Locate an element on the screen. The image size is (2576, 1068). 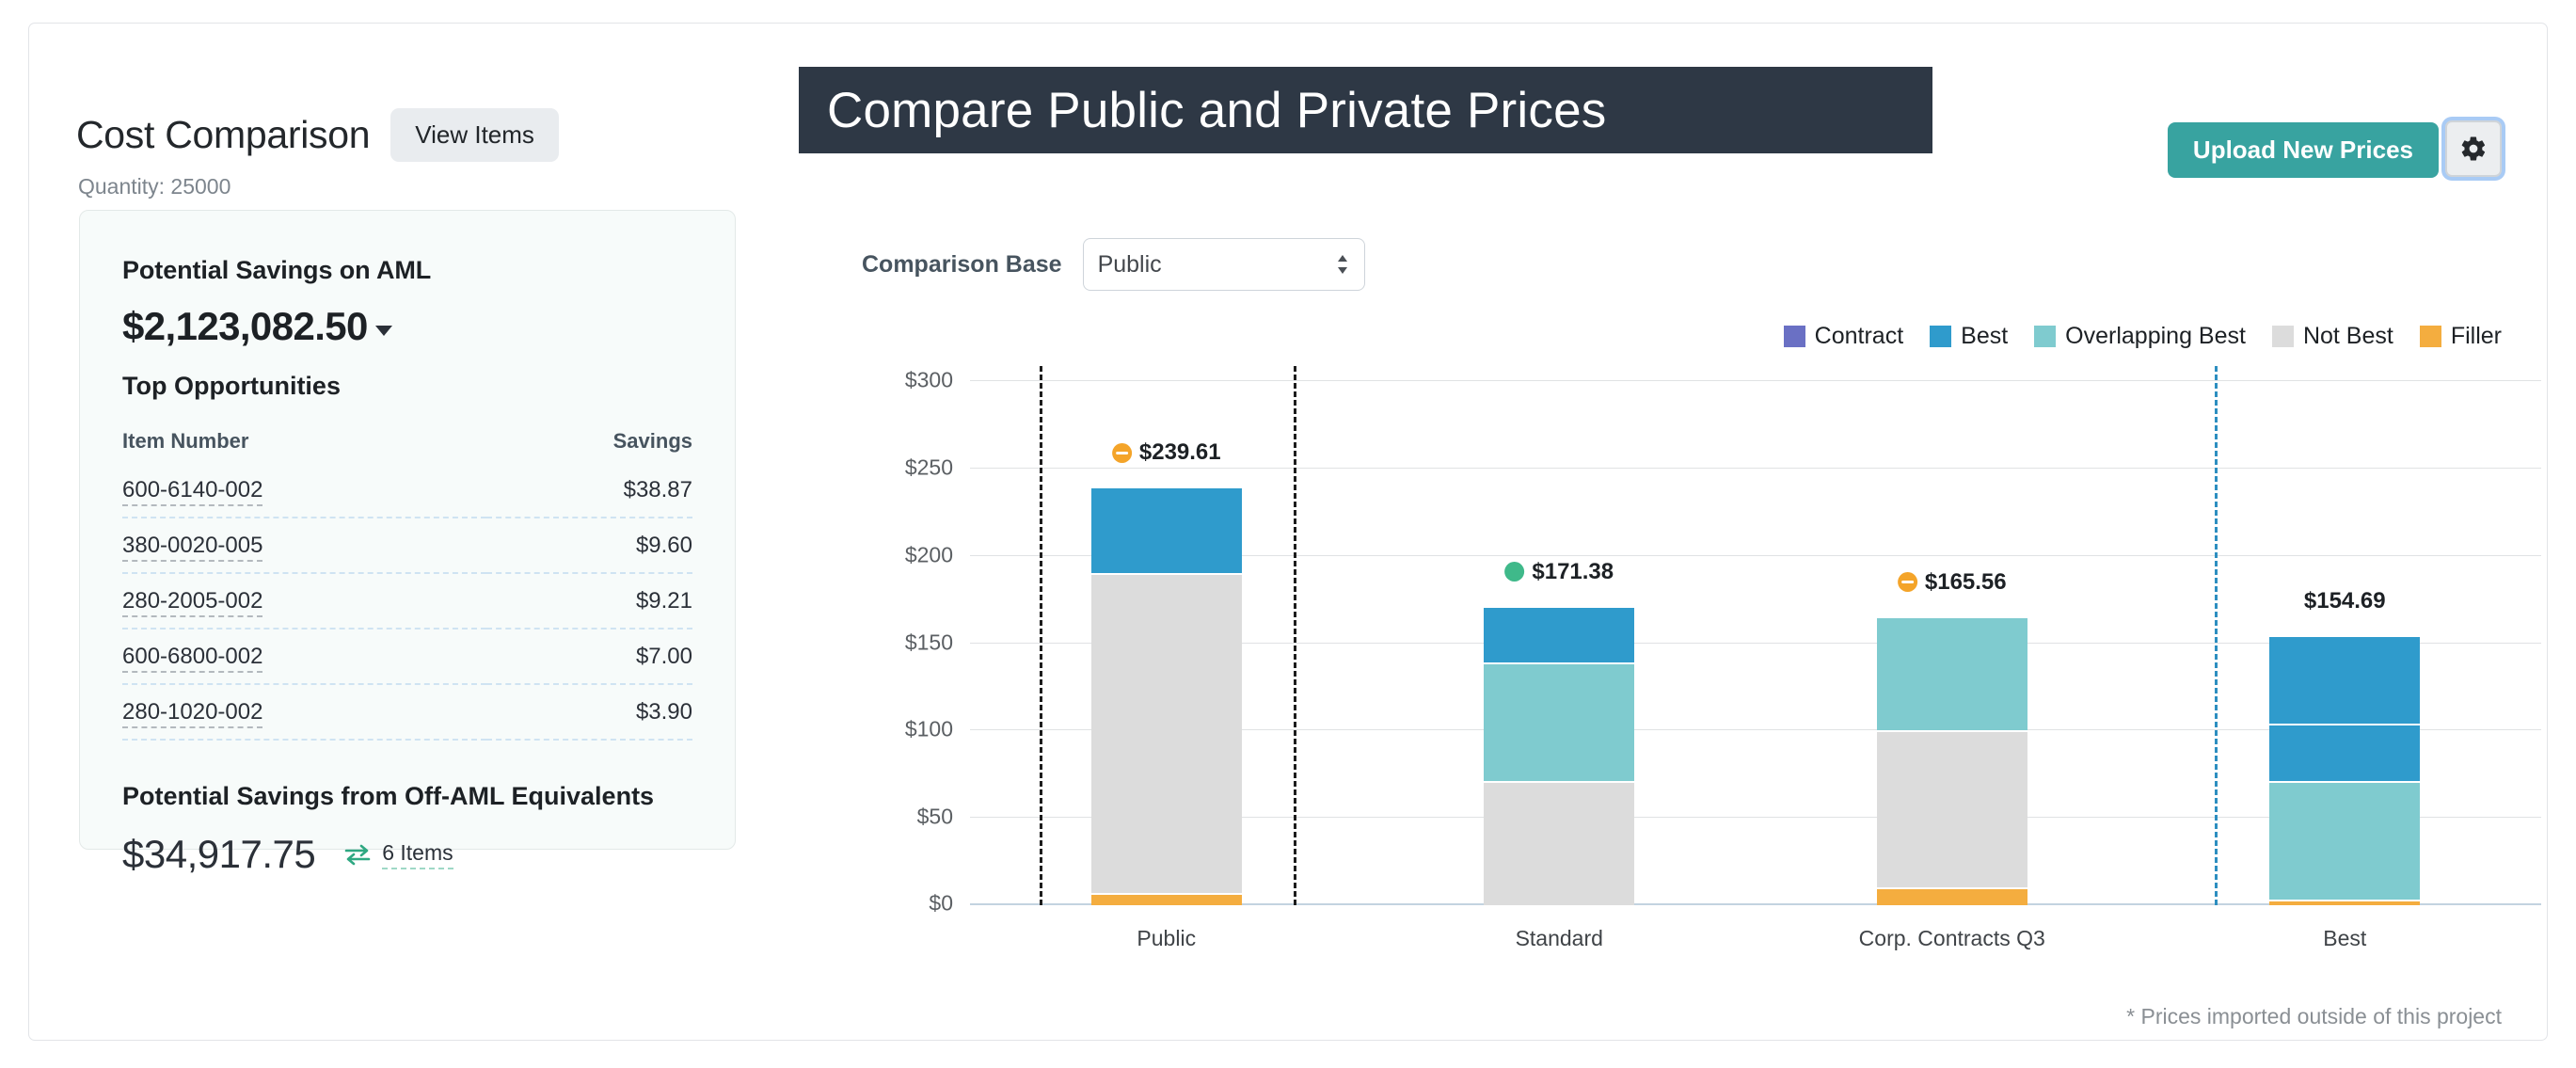
item-number-link: 380-0020-005 is located at coordinates (193, 547).